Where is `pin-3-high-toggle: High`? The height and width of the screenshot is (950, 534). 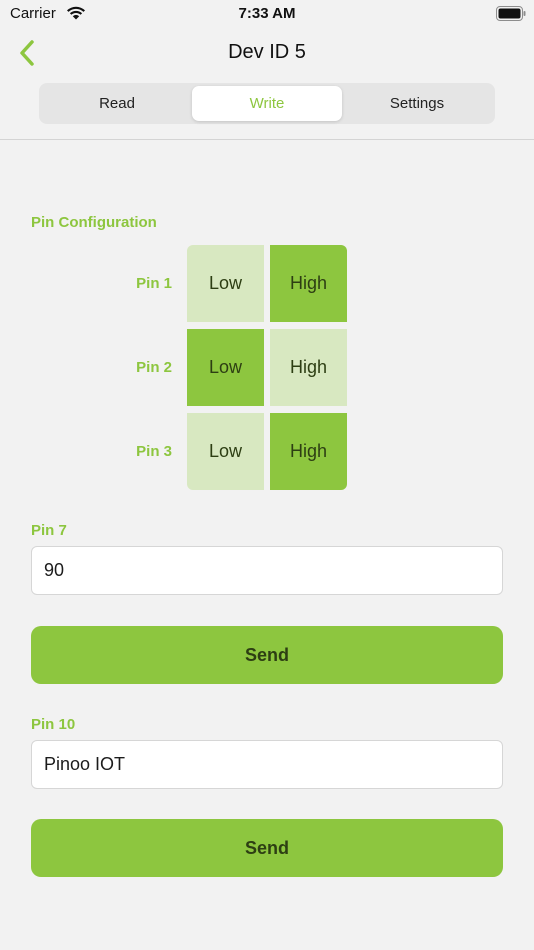 pin-3-high-toggle: High is located at coordinates (308, 451).